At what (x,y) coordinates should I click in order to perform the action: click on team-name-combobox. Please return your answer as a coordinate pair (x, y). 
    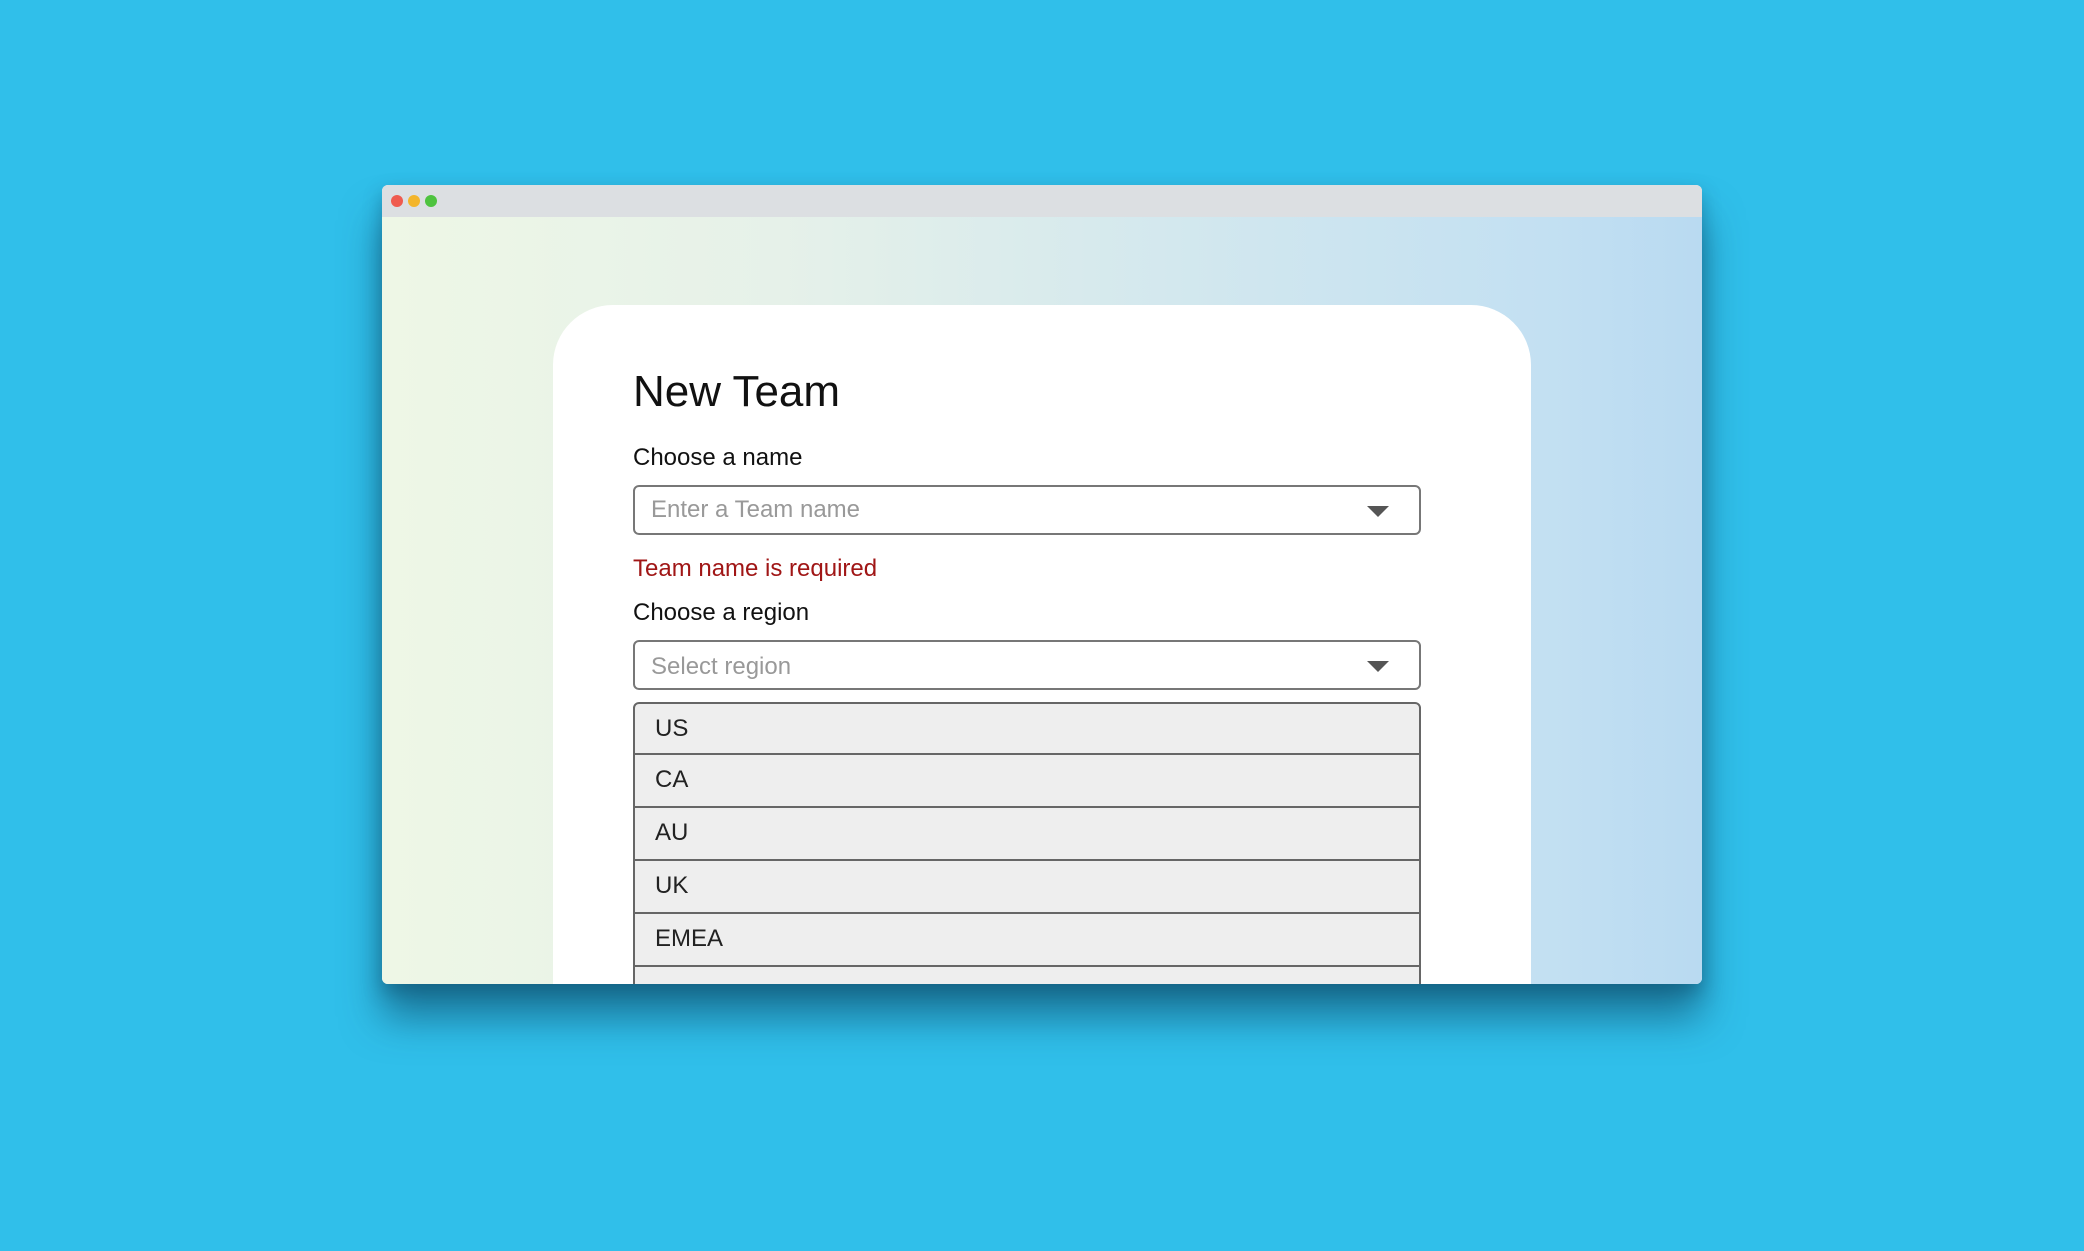
    Looking at the image, I should click on (1027, 510).